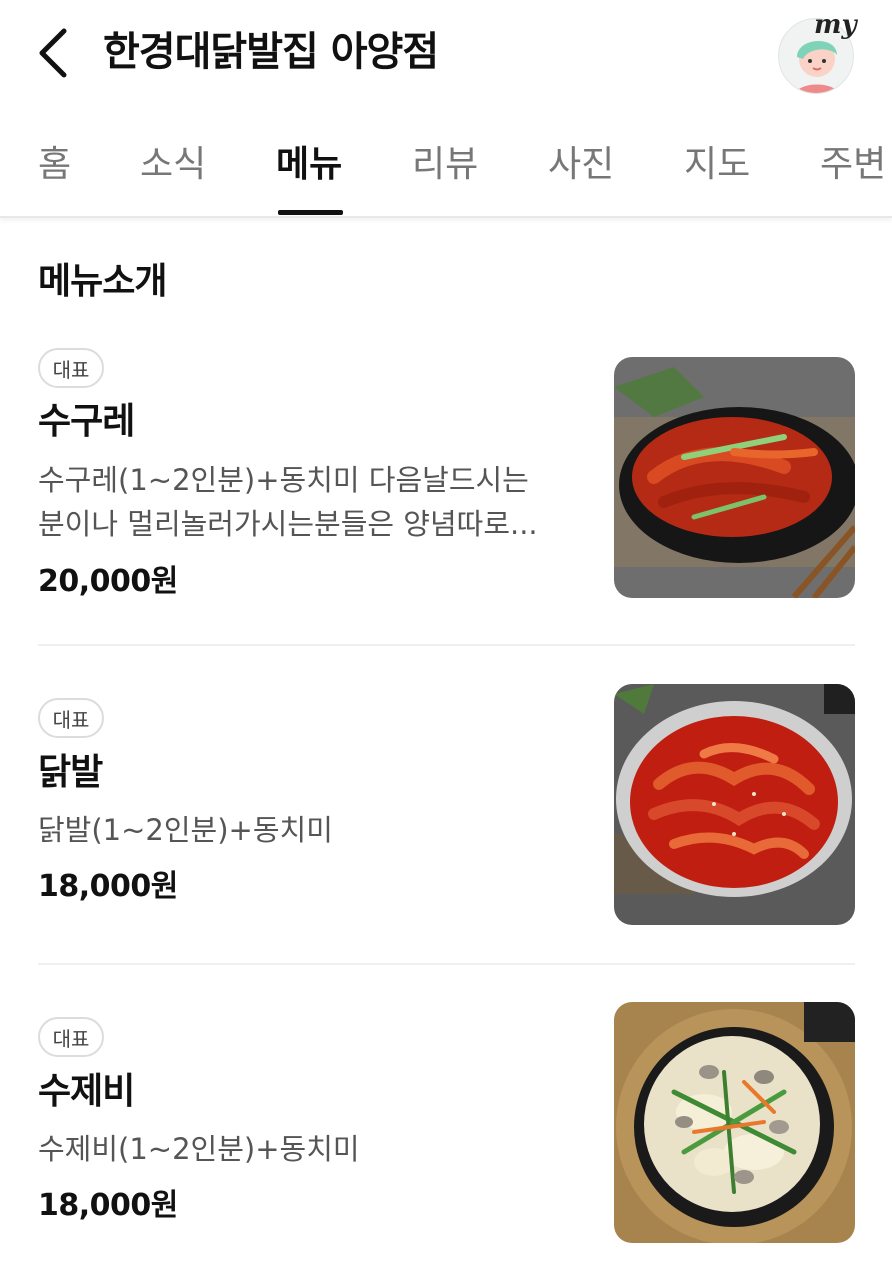 The width and height of the screenshot is (892, 1280). I want to click on menu-item-name: 수제비, so click(86, 1091).